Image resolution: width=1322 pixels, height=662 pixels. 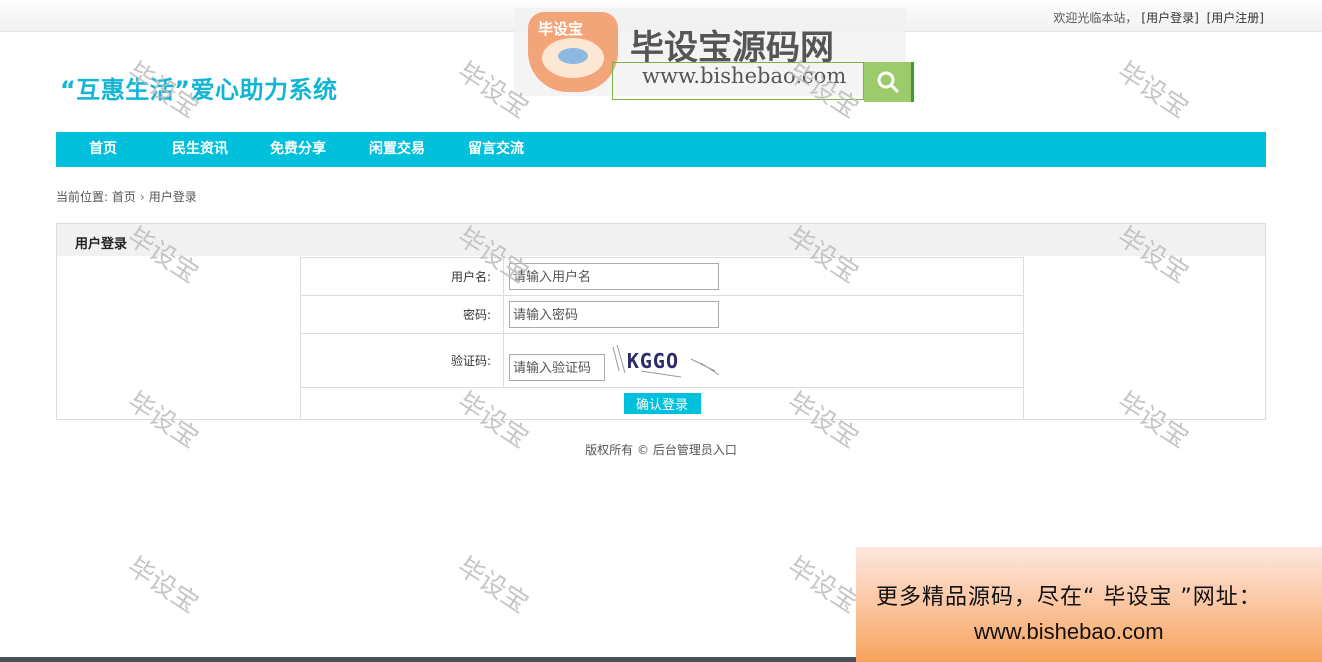 What do you see at coordinates (573, 56) in the screenshot?
I see `logo-eye-shape` at bounding box center [573, 56].